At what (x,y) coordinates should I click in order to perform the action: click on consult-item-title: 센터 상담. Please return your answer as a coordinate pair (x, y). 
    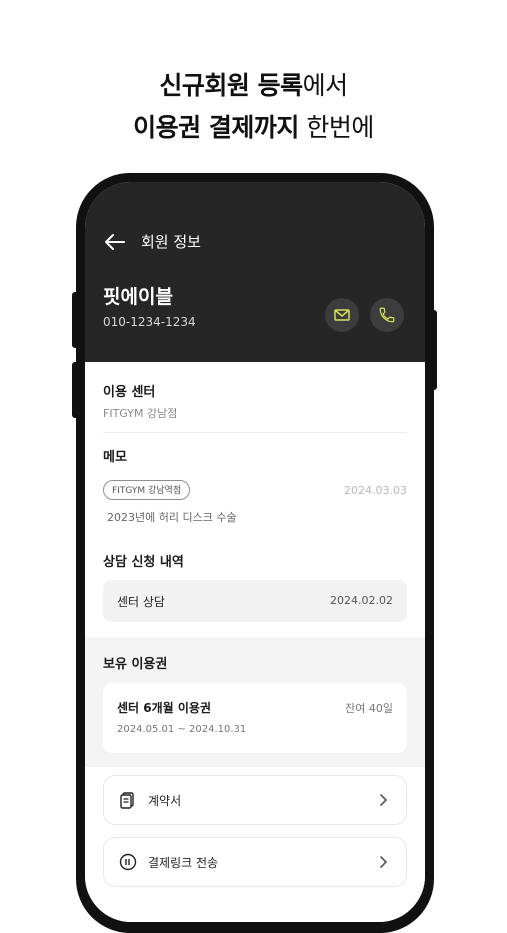
    Looking at the image, I should click on (141, 602).